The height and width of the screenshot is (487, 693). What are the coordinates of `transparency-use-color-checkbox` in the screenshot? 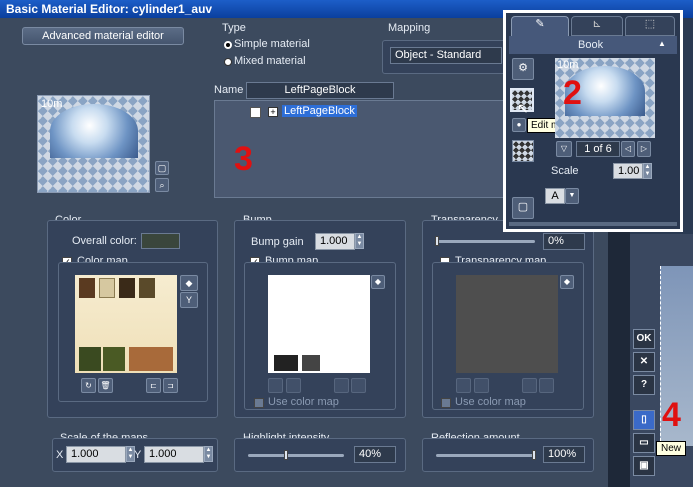 It's located at (446, 403).